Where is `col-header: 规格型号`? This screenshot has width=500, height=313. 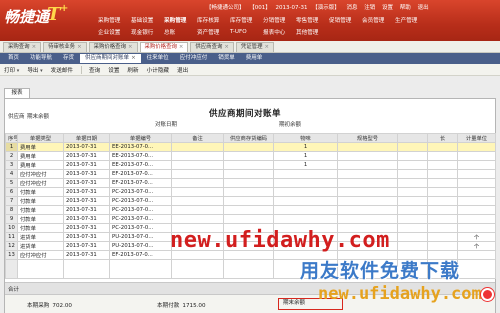 col-header: 规格型号 is located at coordinates (367, 138).